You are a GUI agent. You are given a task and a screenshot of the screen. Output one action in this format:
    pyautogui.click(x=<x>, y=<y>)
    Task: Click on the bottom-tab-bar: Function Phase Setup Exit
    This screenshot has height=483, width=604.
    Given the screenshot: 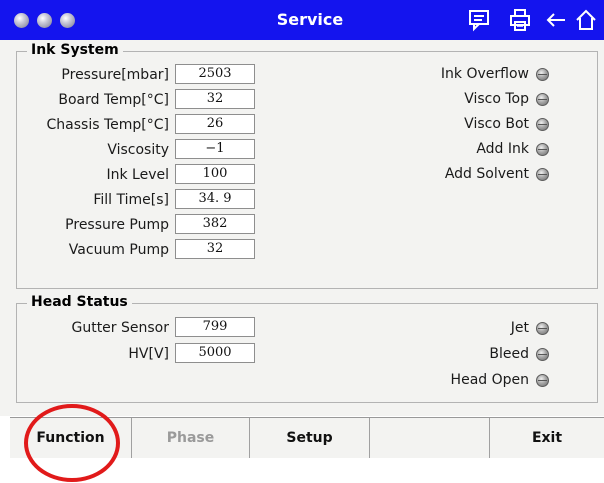 What is the action you would take?
    pyautogui.click(x=307, y=437)
    